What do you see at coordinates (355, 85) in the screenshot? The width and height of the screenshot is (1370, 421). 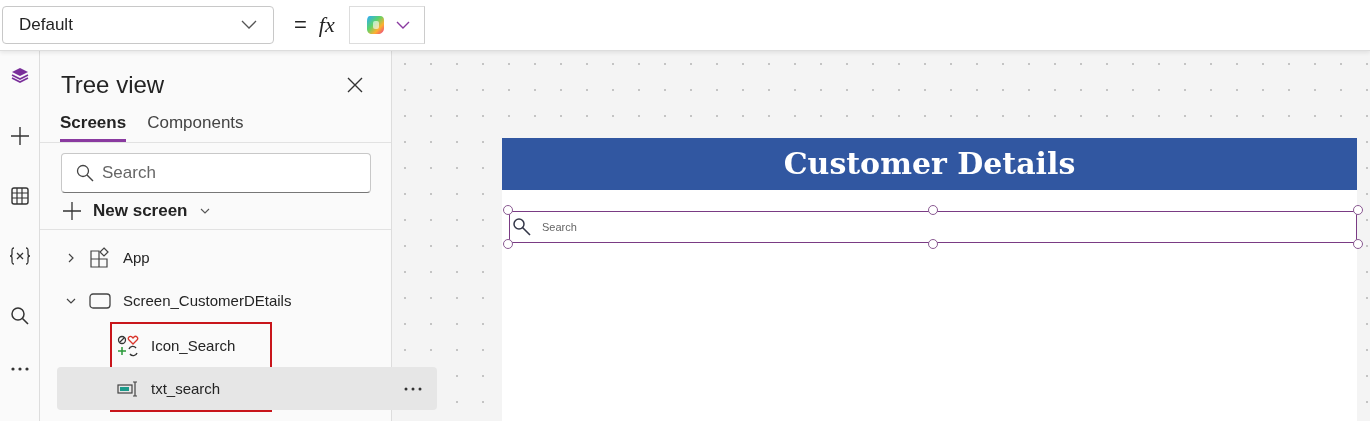 I see `close-icon` at bounding box center [355, 85].